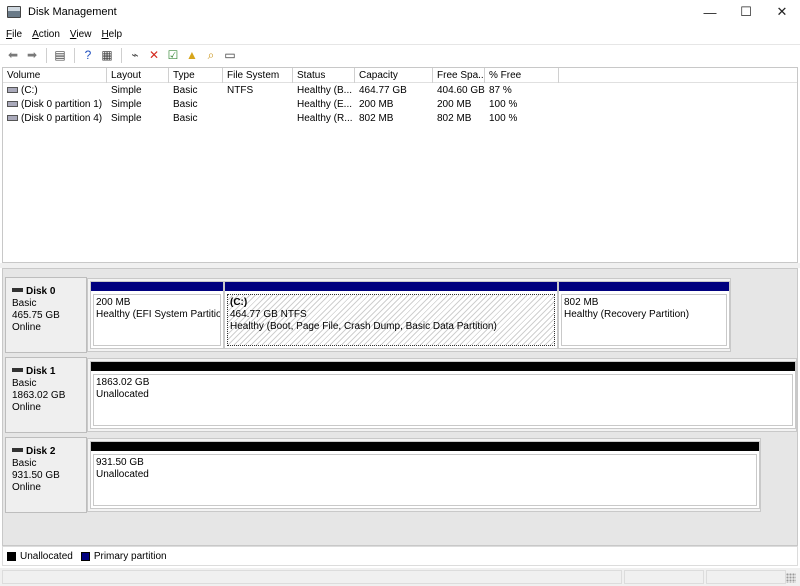 The image size is (800, 586). What do you see at coordinates (522, 75) in the screenshot?
I see `column-header: % Free` at bounding box center [522, 75].